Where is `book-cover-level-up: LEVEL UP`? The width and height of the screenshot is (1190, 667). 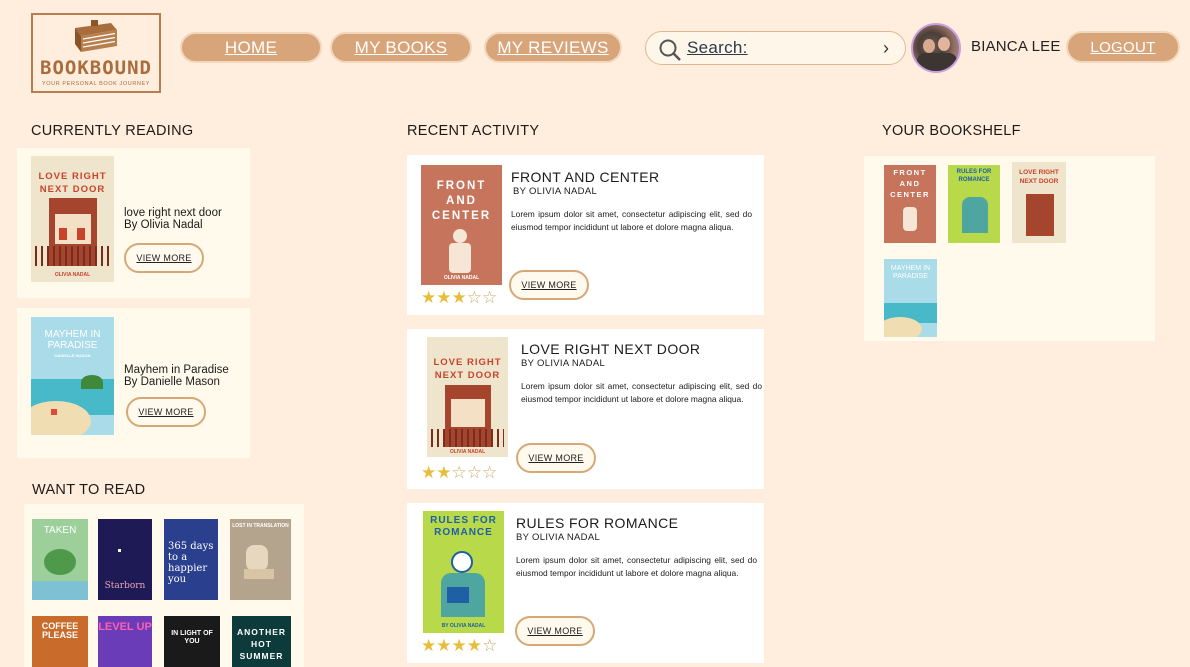
book-cover-level-up: LEVEL UP is located at coordinates (125, 641).